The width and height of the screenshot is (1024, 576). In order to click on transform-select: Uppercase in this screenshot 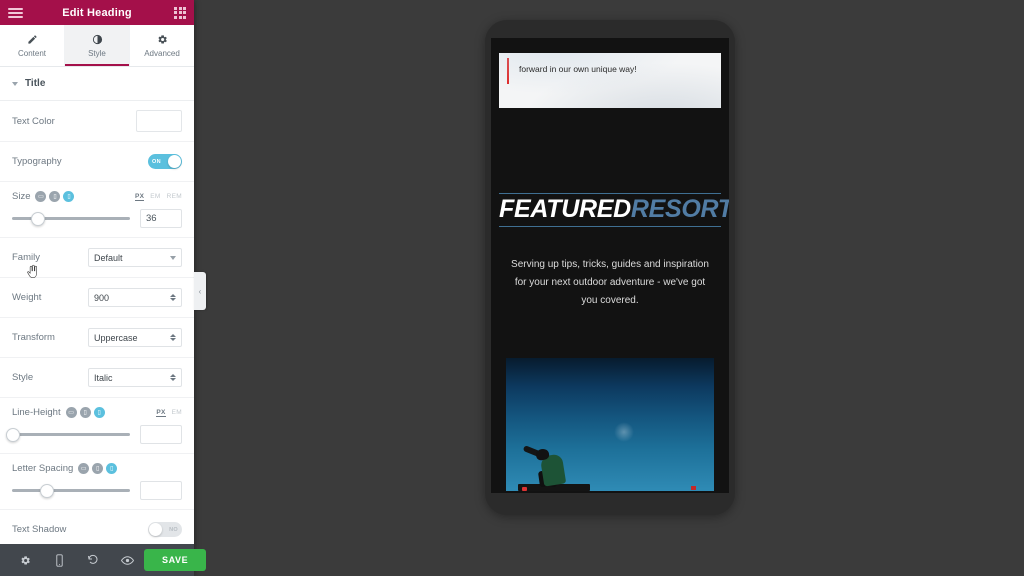, I will do `click(135, 337)`.